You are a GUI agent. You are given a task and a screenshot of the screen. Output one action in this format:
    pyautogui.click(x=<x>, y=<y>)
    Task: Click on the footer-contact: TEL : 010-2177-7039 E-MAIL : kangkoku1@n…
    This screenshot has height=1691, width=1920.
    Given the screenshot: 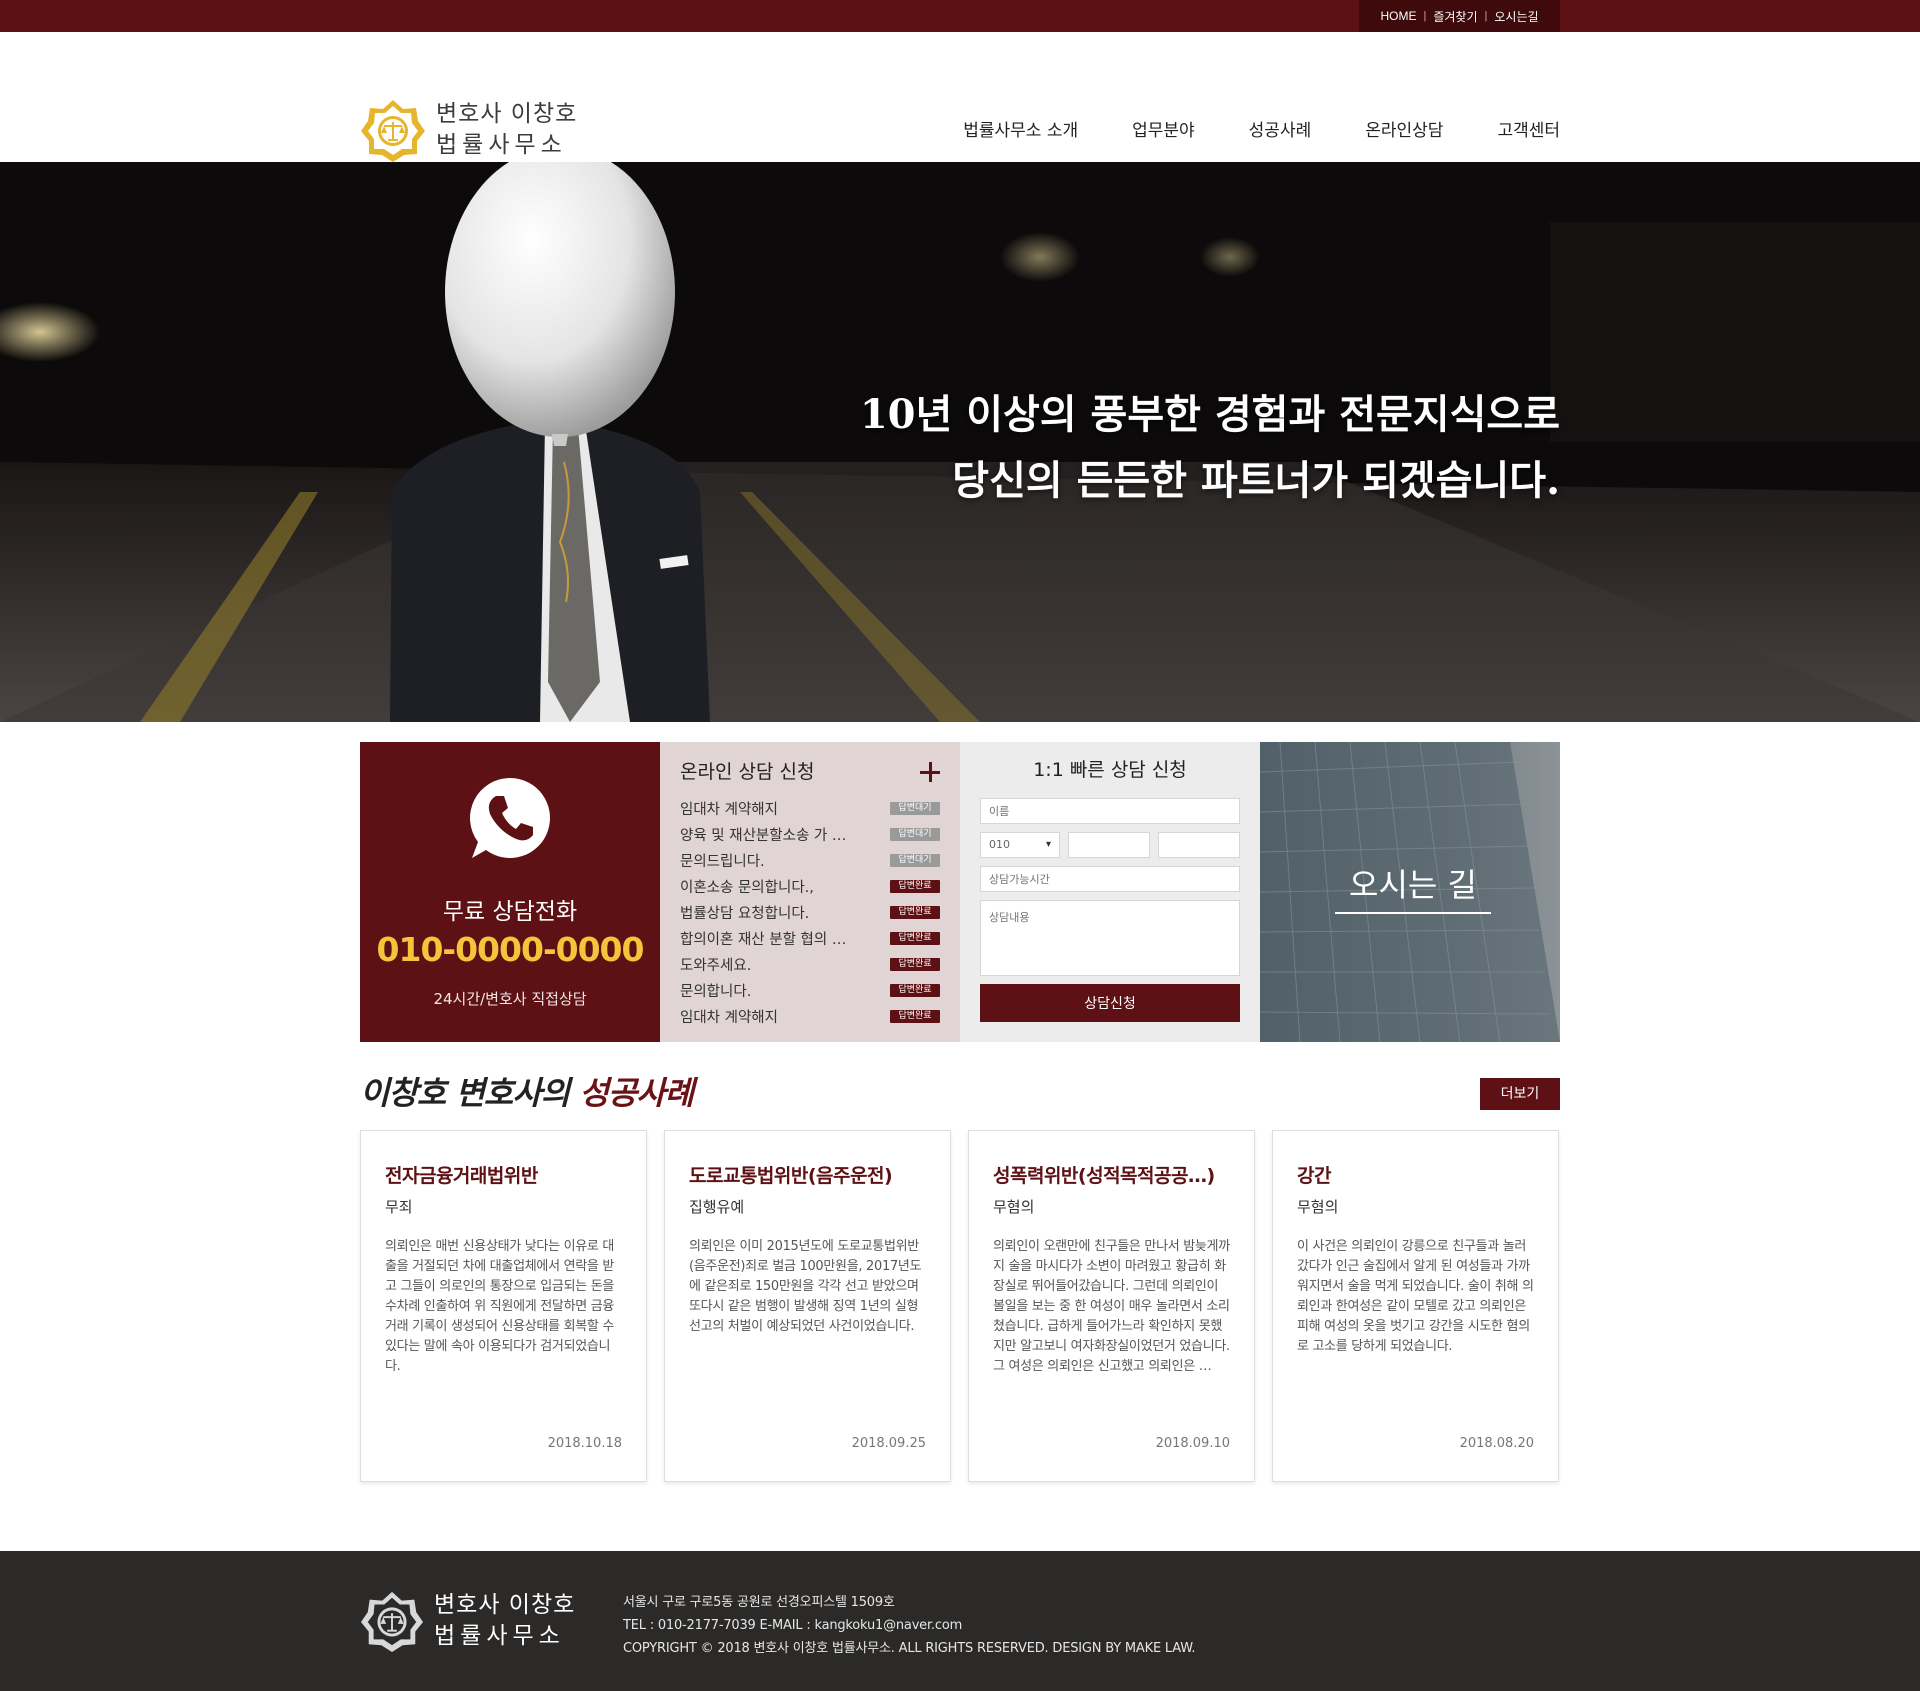 What is the action you would take?
    pyautogui.click(x=793, y=1625)
    